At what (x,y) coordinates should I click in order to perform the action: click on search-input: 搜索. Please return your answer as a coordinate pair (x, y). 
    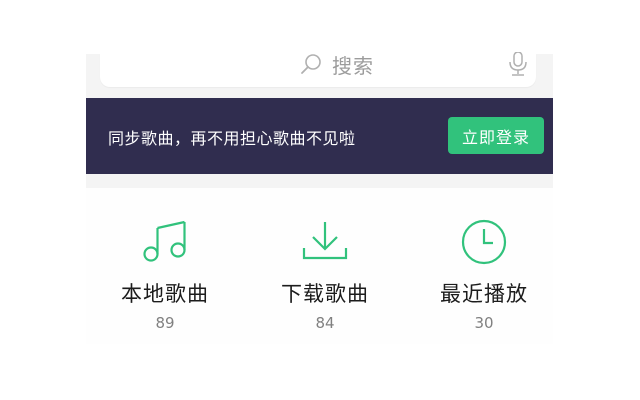
    Looking at the image, I should click on (318, 69).